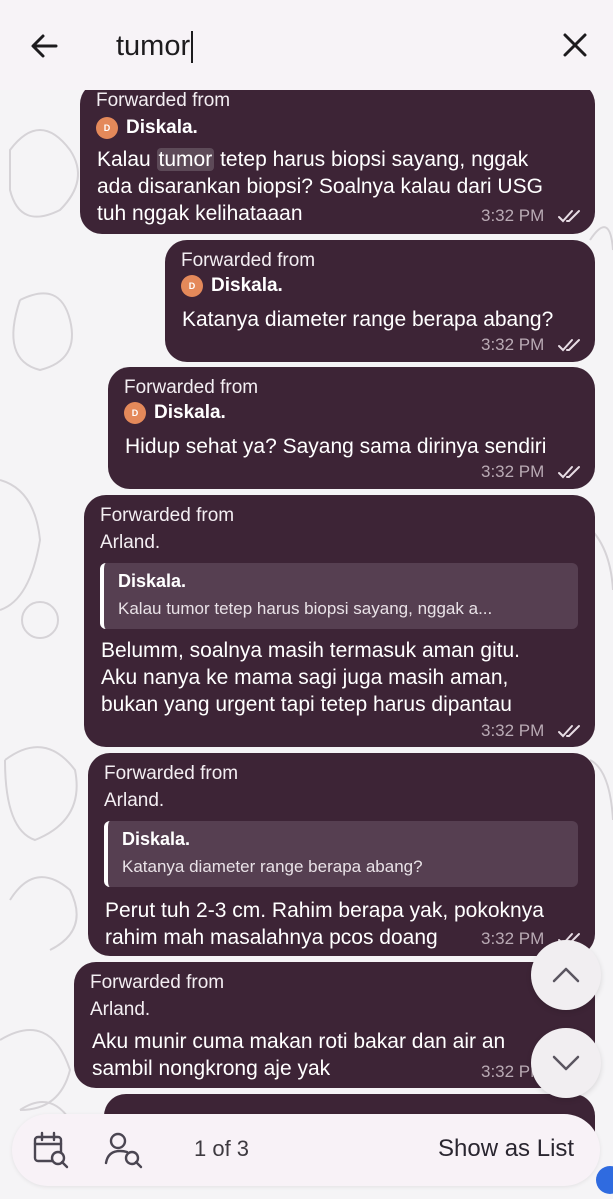 This screenshot has height=1199, width=613. I want to click on close-icon, so click(575, 45).